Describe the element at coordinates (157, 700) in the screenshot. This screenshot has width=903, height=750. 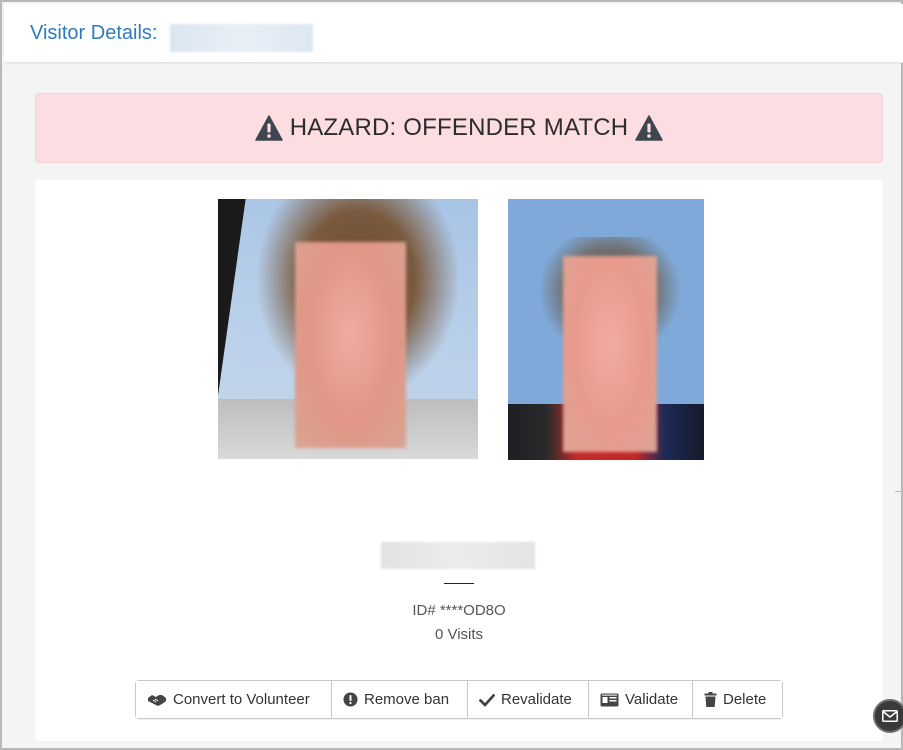
I see `handshake-icon` at that location.